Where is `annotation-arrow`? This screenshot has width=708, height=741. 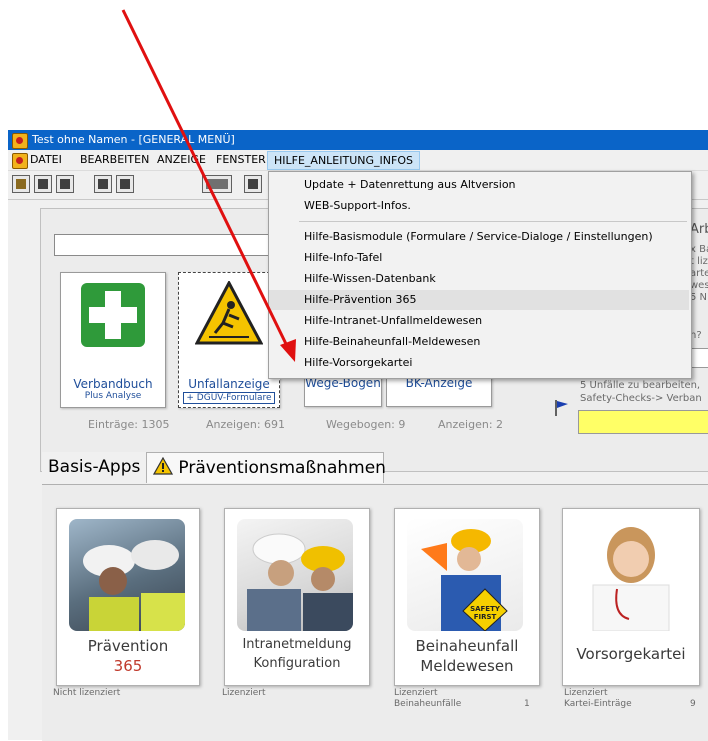
annotation-arrow is located at coordinates (208, 185).